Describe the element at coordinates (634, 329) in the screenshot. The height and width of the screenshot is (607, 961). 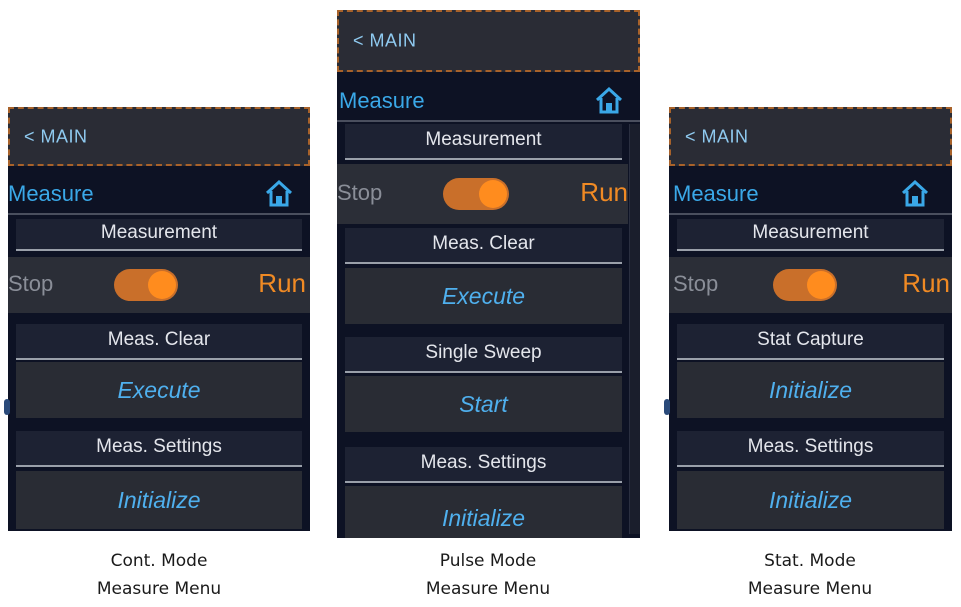
I see `scrollbar-track` at that location.